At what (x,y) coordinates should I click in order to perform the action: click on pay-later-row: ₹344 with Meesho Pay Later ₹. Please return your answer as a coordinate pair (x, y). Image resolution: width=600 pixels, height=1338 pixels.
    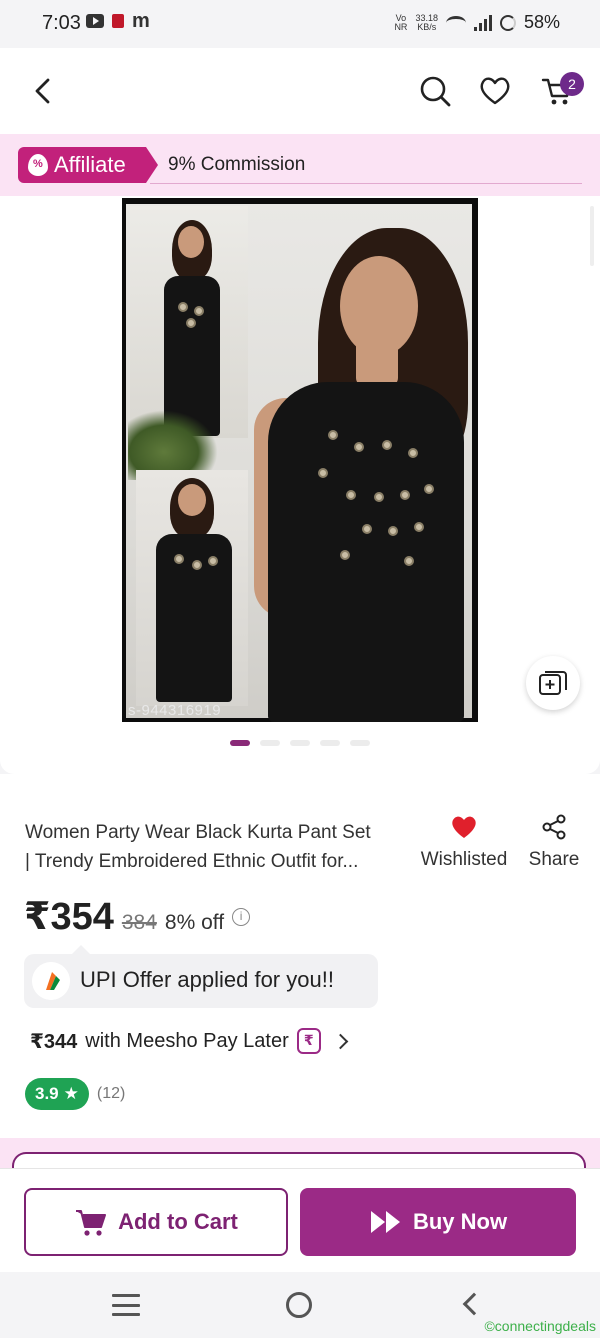
    Looking at the image, I should click on (189, 1041).